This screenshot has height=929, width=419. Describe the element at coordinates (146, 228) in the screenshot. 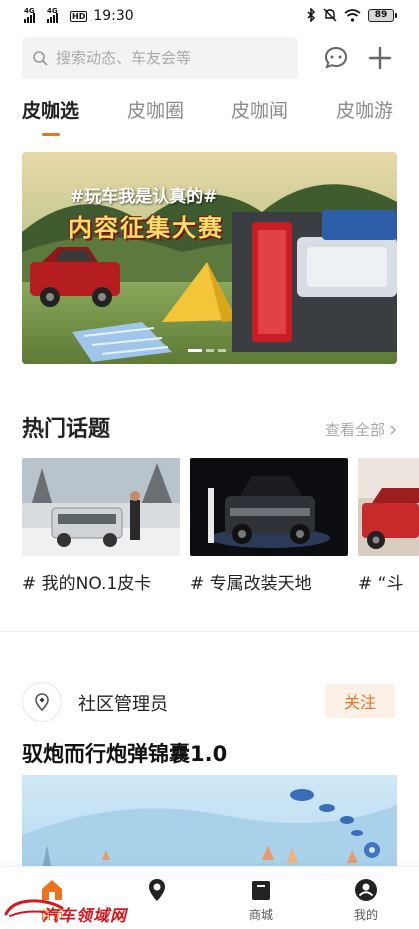

I see `banner-headline: 内容征集大赛` at that location.